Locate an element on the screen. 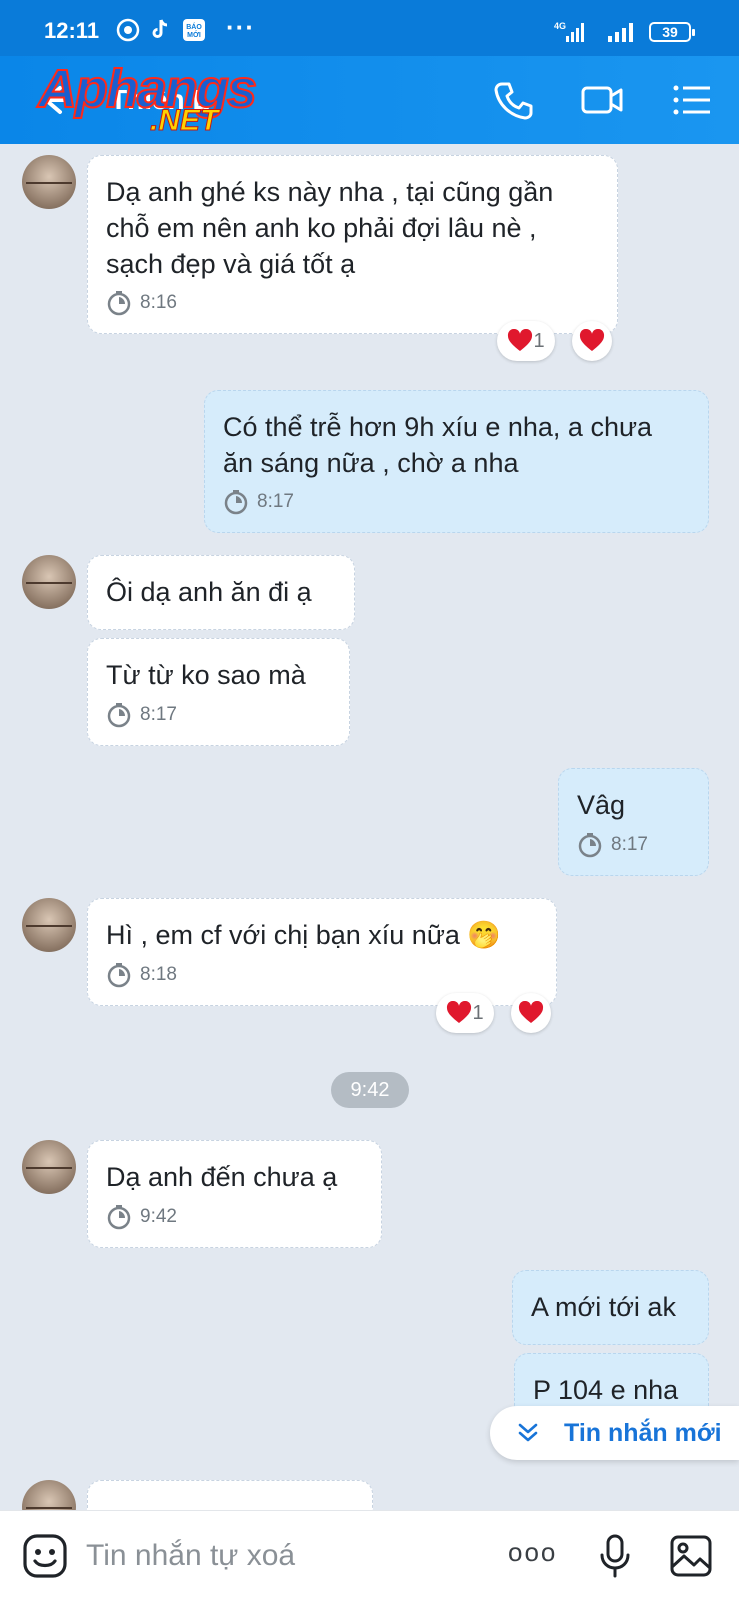 The image size is (739, 1600). watermark-logo: Aphangs .NET is located at coordinates (152, 101).